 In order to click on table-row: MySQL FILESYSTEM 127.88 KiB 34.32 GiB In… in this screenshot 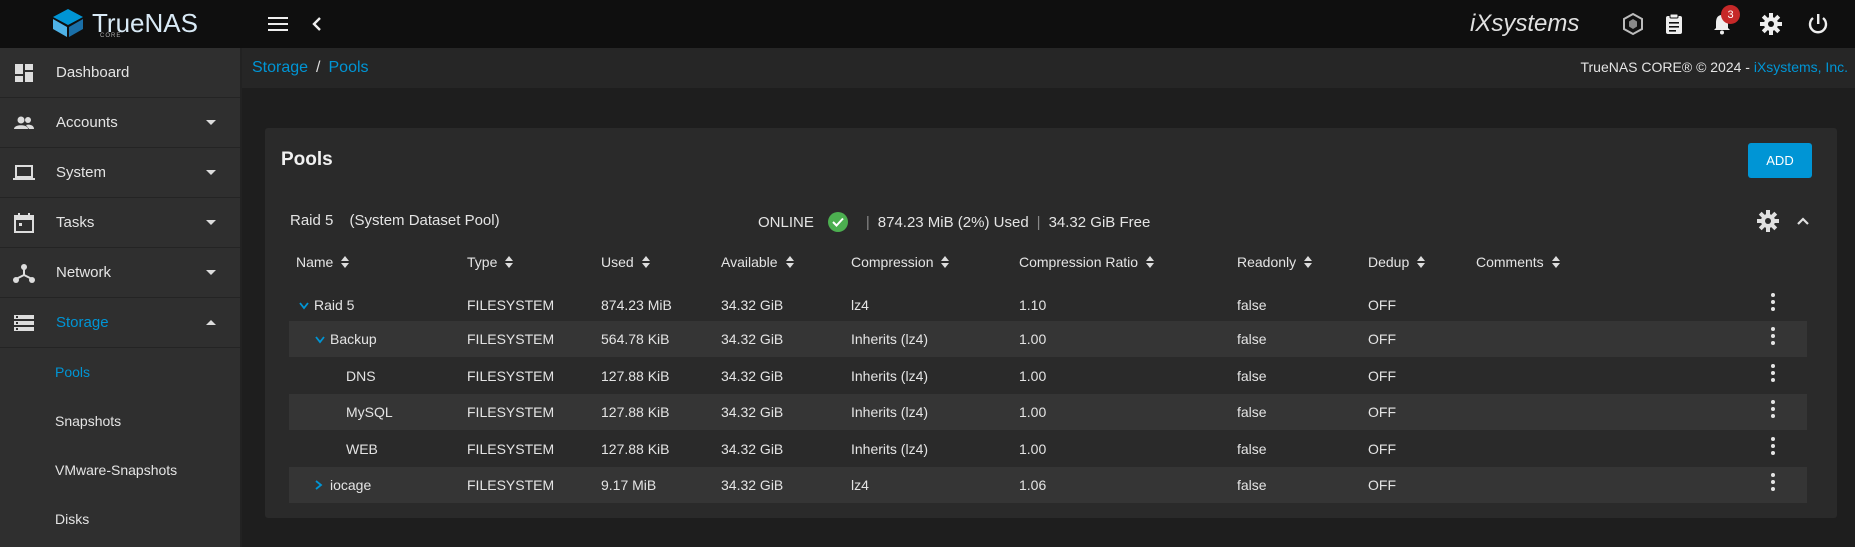, I will do `click(1048, 412)`.